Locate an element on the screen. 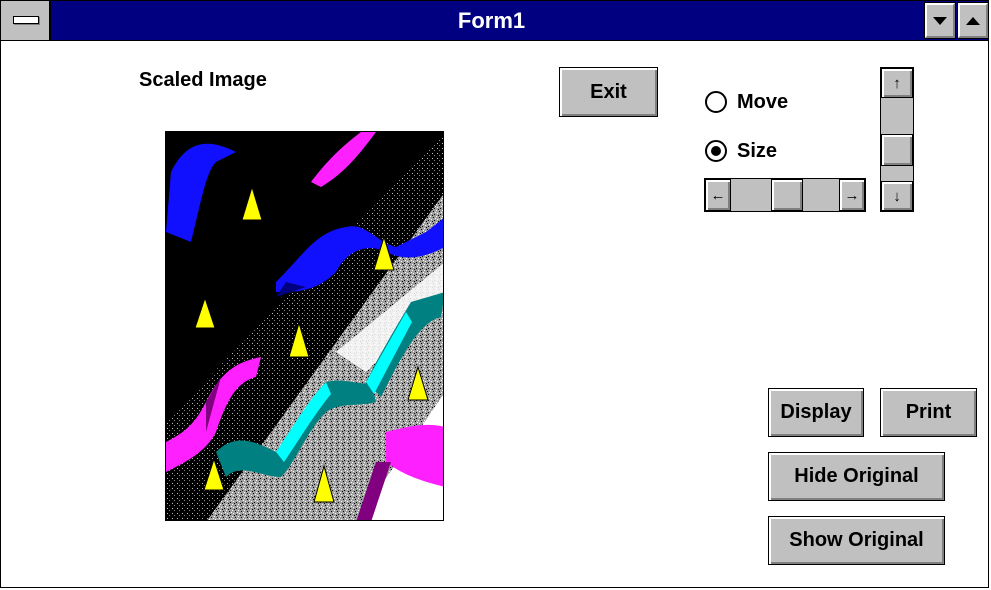 The height and width of the screenshot is (590, 991). scaled-image-label: Scaled Image is located at coordinates (203, 80).